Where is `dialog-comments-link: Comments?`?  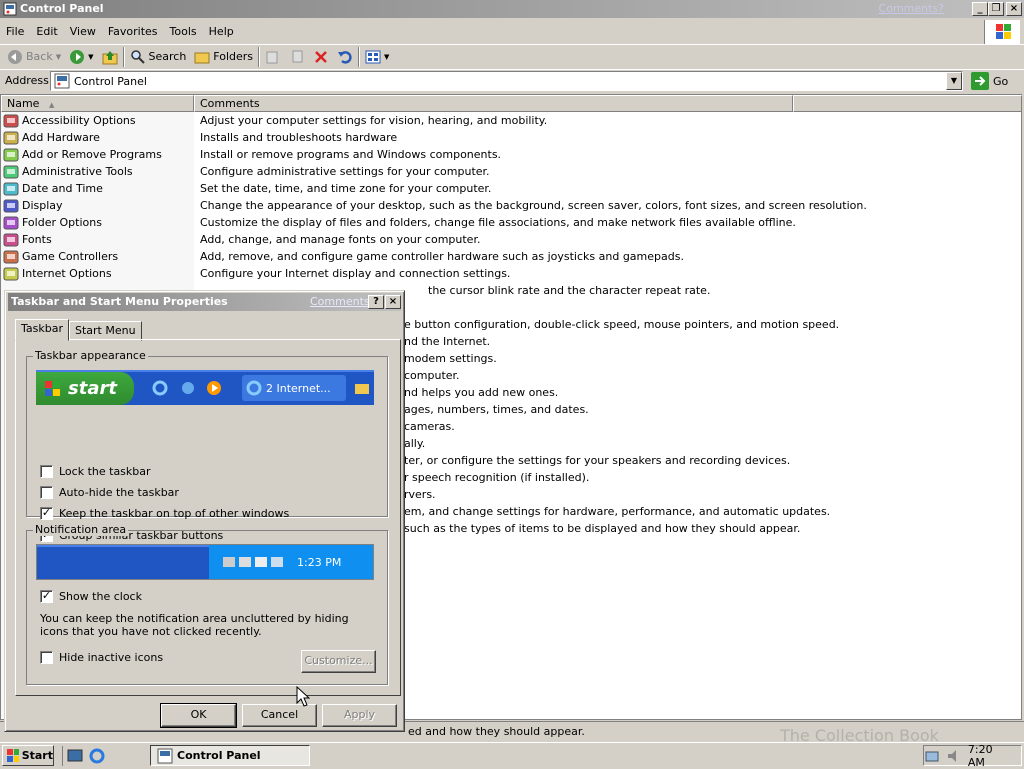
dialog-comments-link: Comments? is located at coordinates (342, 302).